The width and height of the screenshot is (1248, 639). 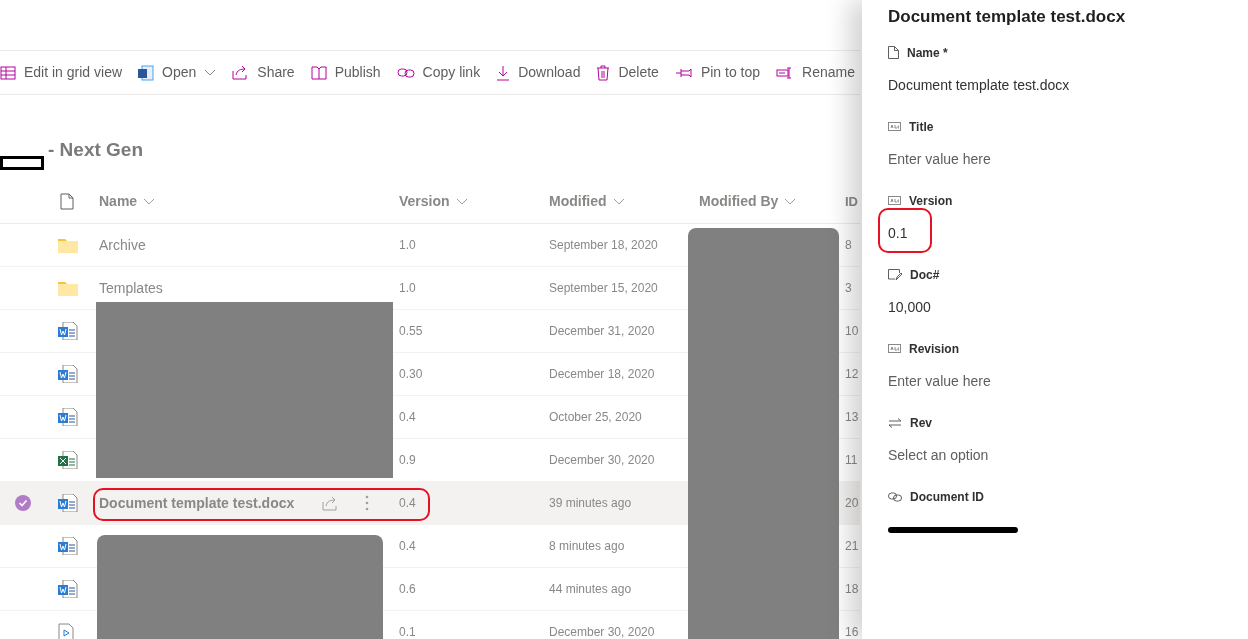 I want to click on pin-icon, so click(x=683, y=72).